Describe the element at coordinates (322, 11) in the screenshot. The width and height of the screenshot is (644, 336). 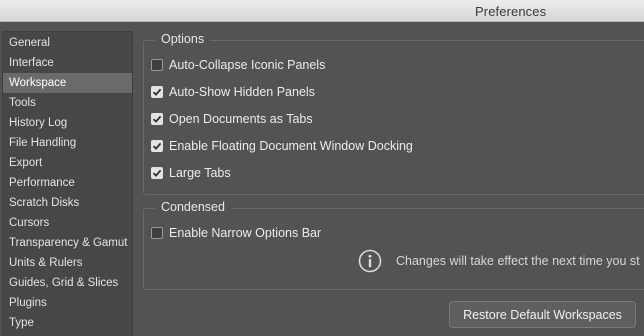
I see `title-bar: Preferences` at that location.